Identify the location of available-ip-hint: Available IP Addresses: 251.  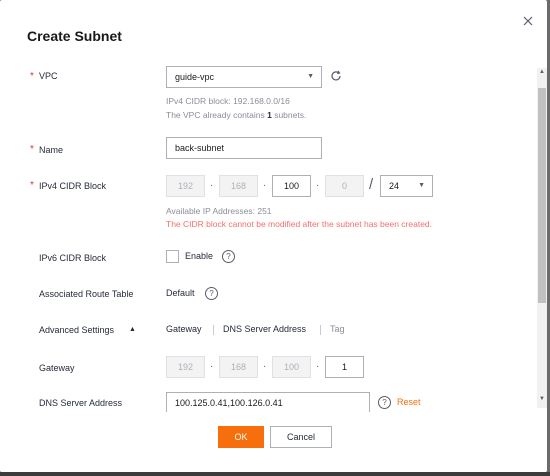
(219, 211).